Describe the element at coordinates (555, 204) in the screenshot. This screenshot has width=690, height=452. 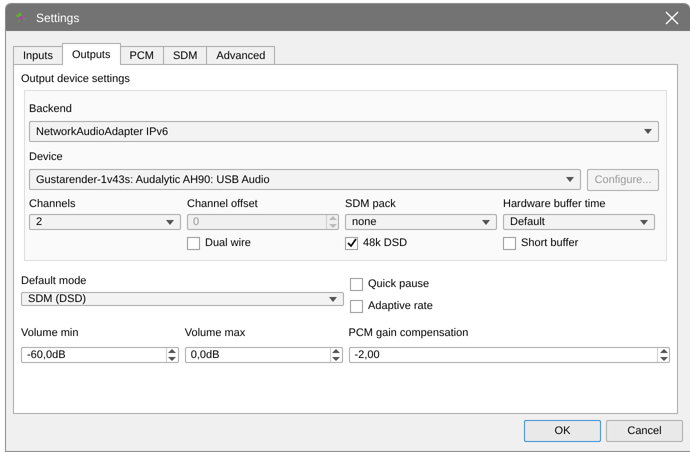
I see `field-label: Hardware buffer time` at that location.